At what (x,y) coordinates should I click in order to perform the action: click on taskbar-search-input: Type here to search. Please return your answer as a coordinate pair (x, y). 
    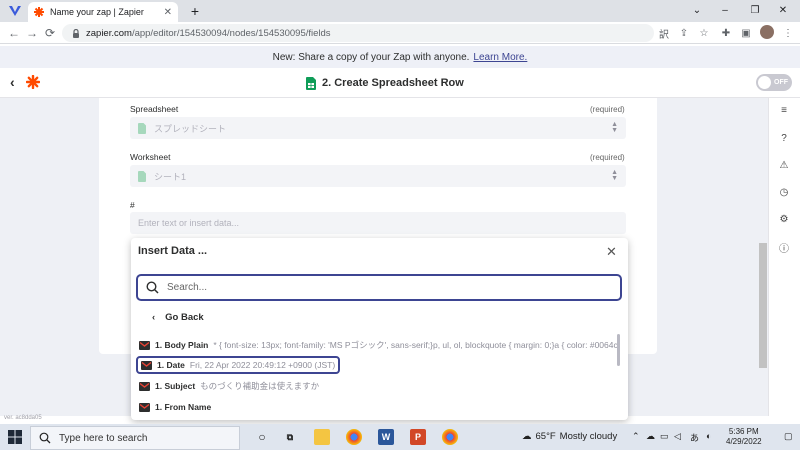
    Looking at the image, I should click on (135, 438).